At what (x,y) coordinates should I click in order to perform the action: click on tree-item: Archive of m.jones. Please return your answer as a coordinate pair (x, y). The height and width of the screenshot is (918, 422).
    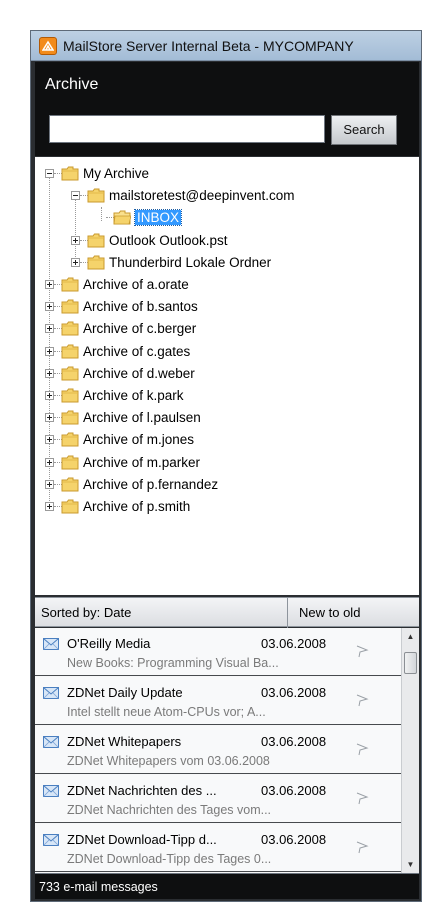
    Looking at the image, I should click on (227, 440).